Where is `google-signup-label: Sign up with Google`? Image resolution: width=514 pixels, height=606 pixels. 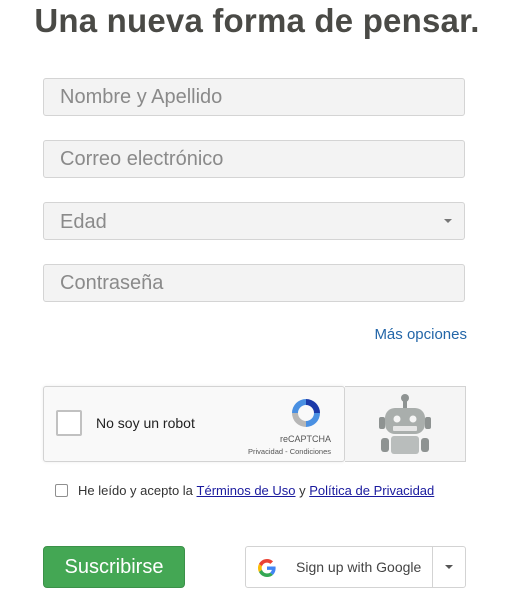
google-signup-label: Sign up with Google is located at coordinates (359, 567).